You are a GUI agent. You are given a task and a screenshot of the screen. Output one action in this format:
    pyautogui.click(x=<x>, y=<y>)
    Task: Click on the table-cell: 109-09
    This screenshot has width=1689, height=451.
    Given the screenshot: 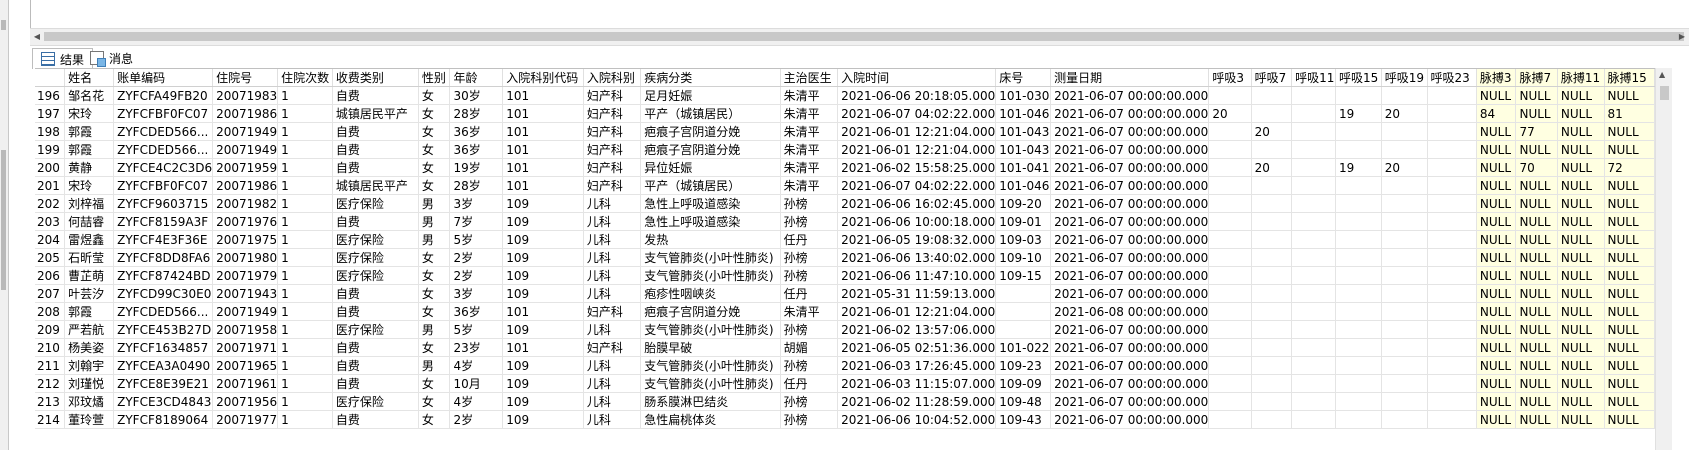 What is the action you would take?
    pyautogui.click(x=1023, y=383)
    